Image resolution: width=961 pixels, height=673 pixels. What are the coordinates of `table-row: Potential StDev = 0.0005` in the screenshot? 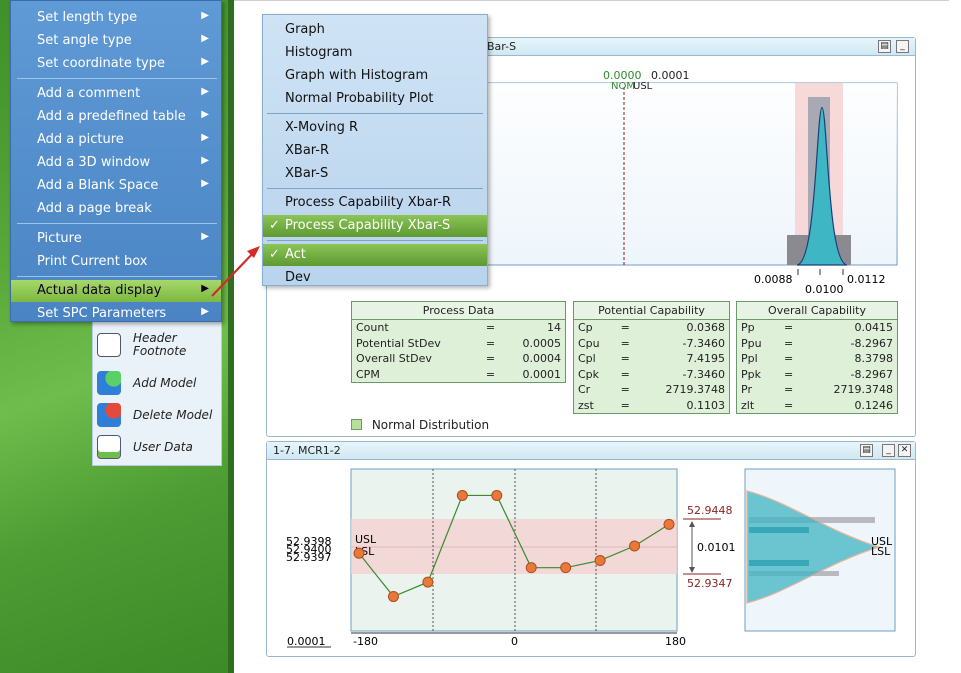 It's located at (458, 343).